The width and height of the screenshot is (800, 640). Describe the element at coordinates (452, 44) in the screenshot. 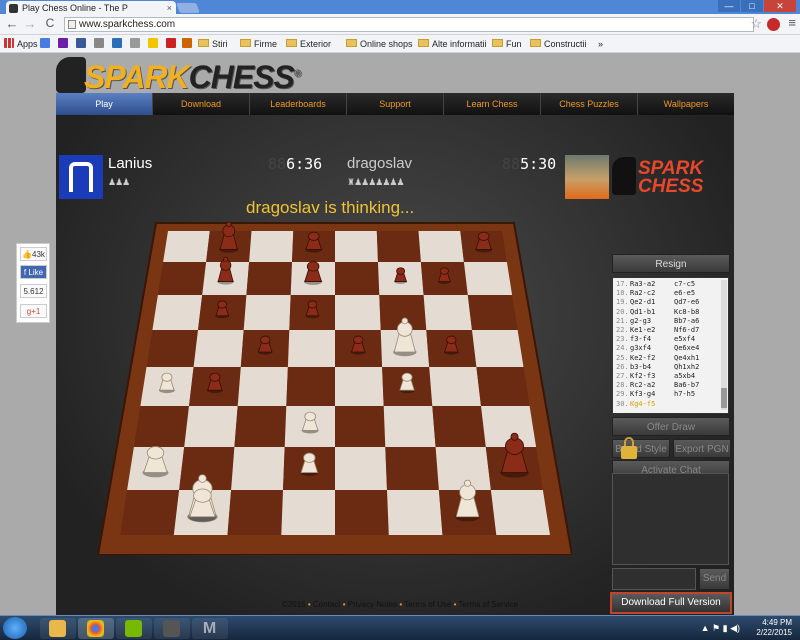

I see `bookmark-folder-alte-informatii: Alte informatii` at that location.